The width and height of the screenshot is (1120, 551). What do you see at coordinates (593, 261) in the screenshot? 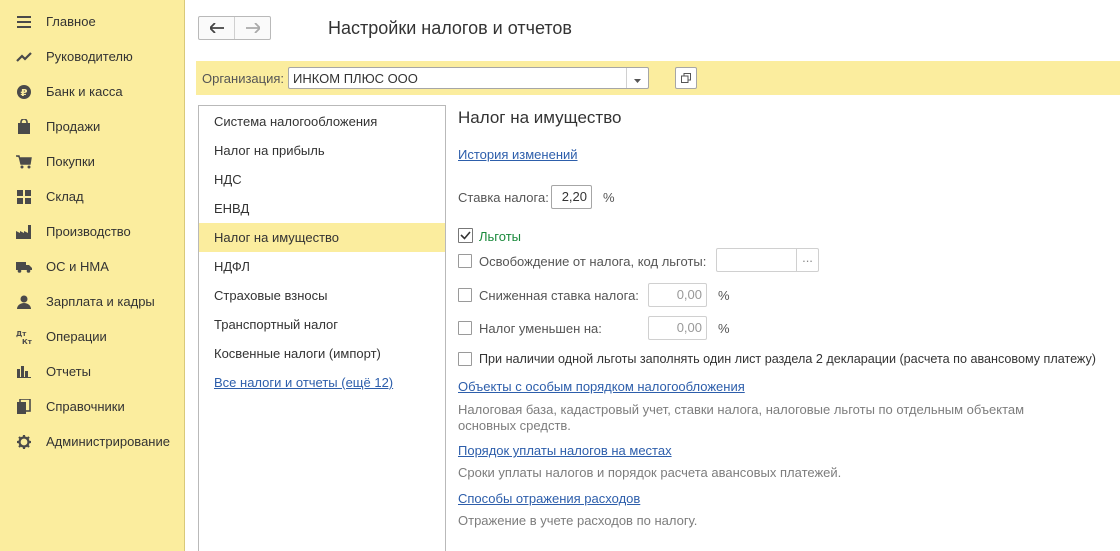
I see `exemption-label: Освобождение от налога, код льготы:` at bounding box center [593, 261].